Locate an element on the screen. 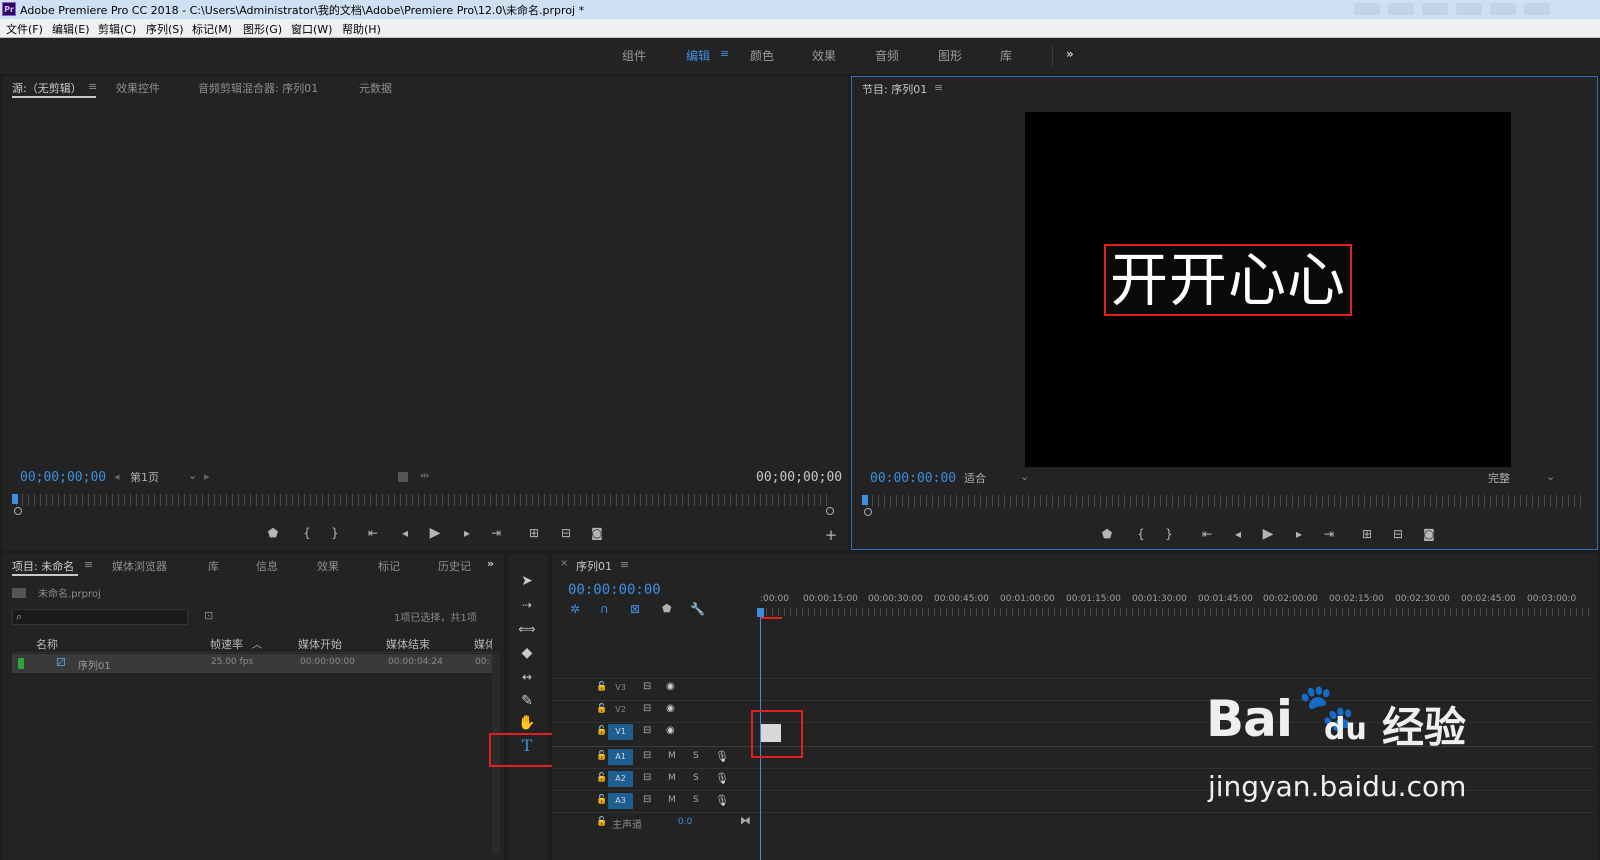 The height and width of the screenshot is (860, 1600). menu-help: 帮助(H) is located at coordinates (361, 29).